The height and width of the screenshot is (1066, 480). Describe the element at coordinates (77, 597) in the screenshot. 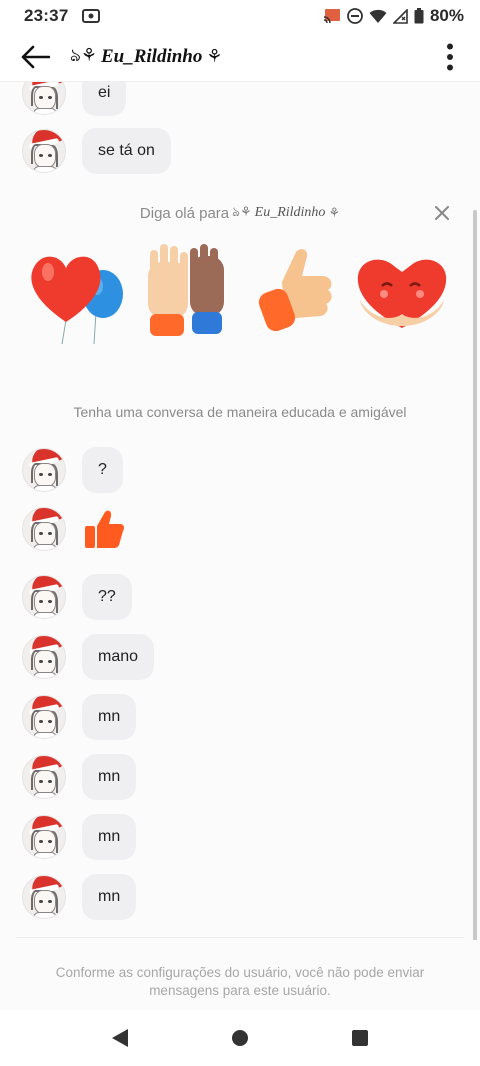

I see `message-row: ??` at that location.